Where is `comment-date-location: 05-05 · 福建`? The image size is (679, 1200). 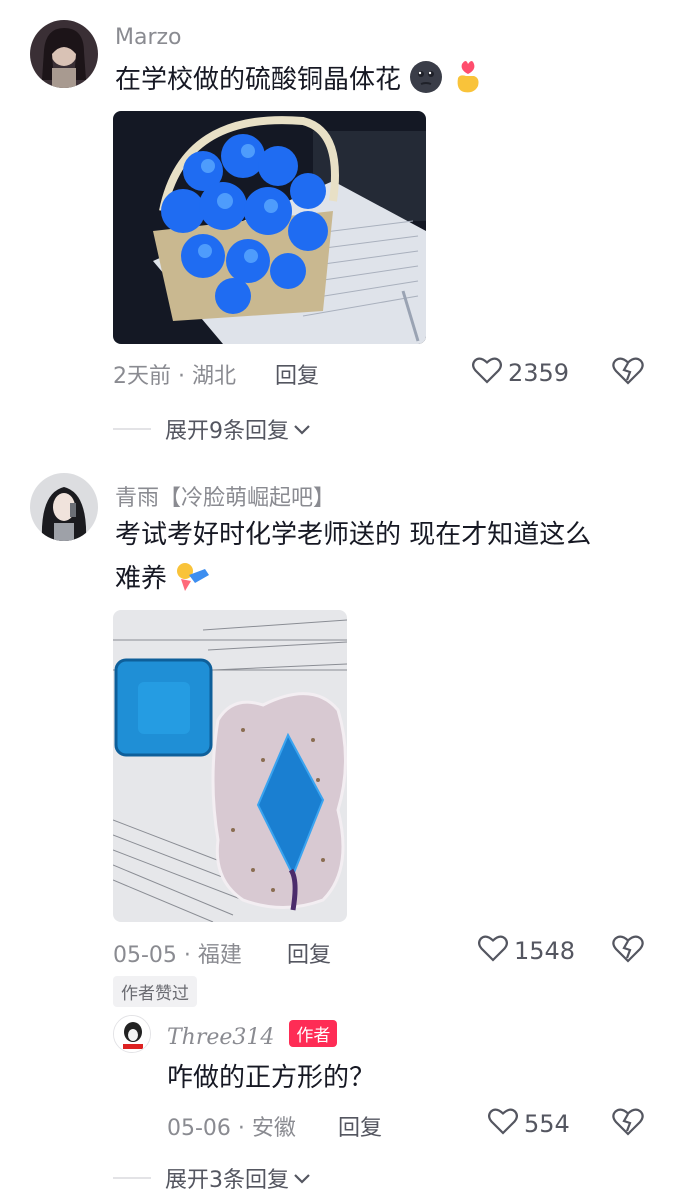 comment-date-location: 05-05 · 福建 is located at coordinates (177, 955).